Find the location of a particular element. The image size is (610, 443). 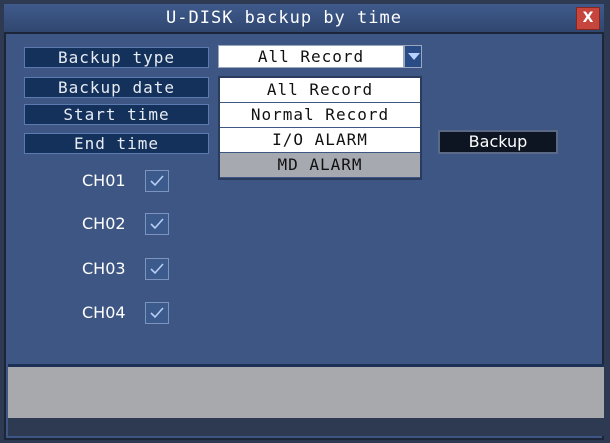

channel-label: CH01 is located at coordinates (104, 180).